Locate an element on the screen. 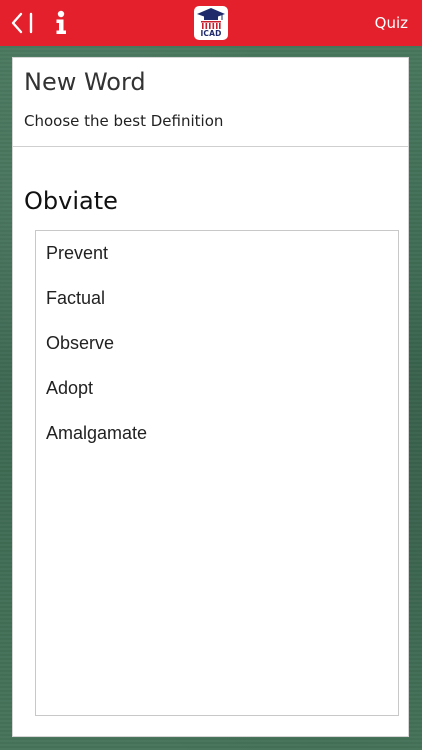 This screenshot has height=750, width=422. question-word: Obviate is located at coordinates (71, 201).